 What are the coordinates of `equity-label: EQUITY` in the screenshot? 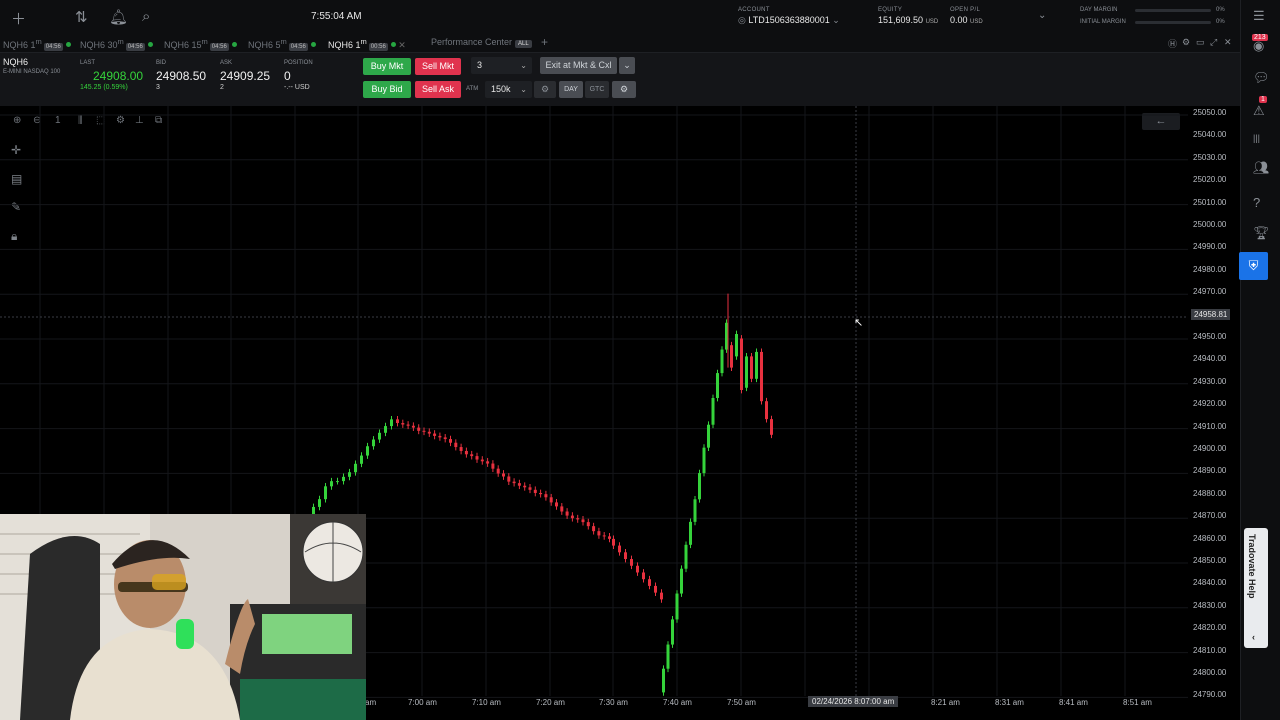 It's located at (908, 10).